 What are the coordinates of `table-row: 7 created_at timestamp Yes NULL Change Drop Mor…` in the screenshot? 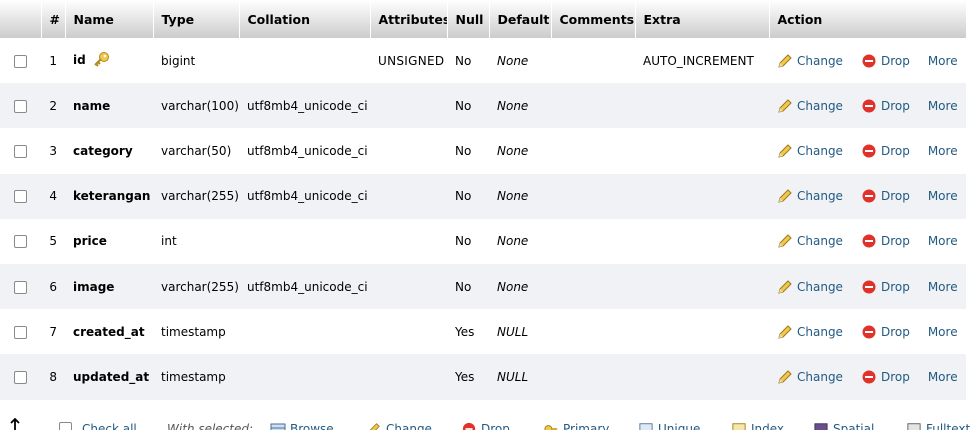 It's located at (483, 332).